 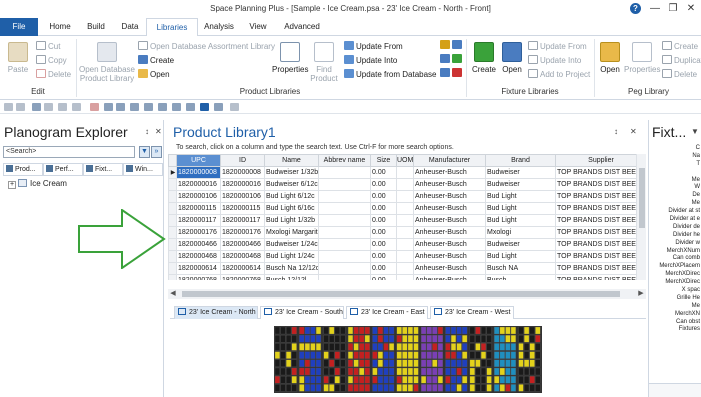 I want to click on properties-button: Properties, so click(x=290, y=58).